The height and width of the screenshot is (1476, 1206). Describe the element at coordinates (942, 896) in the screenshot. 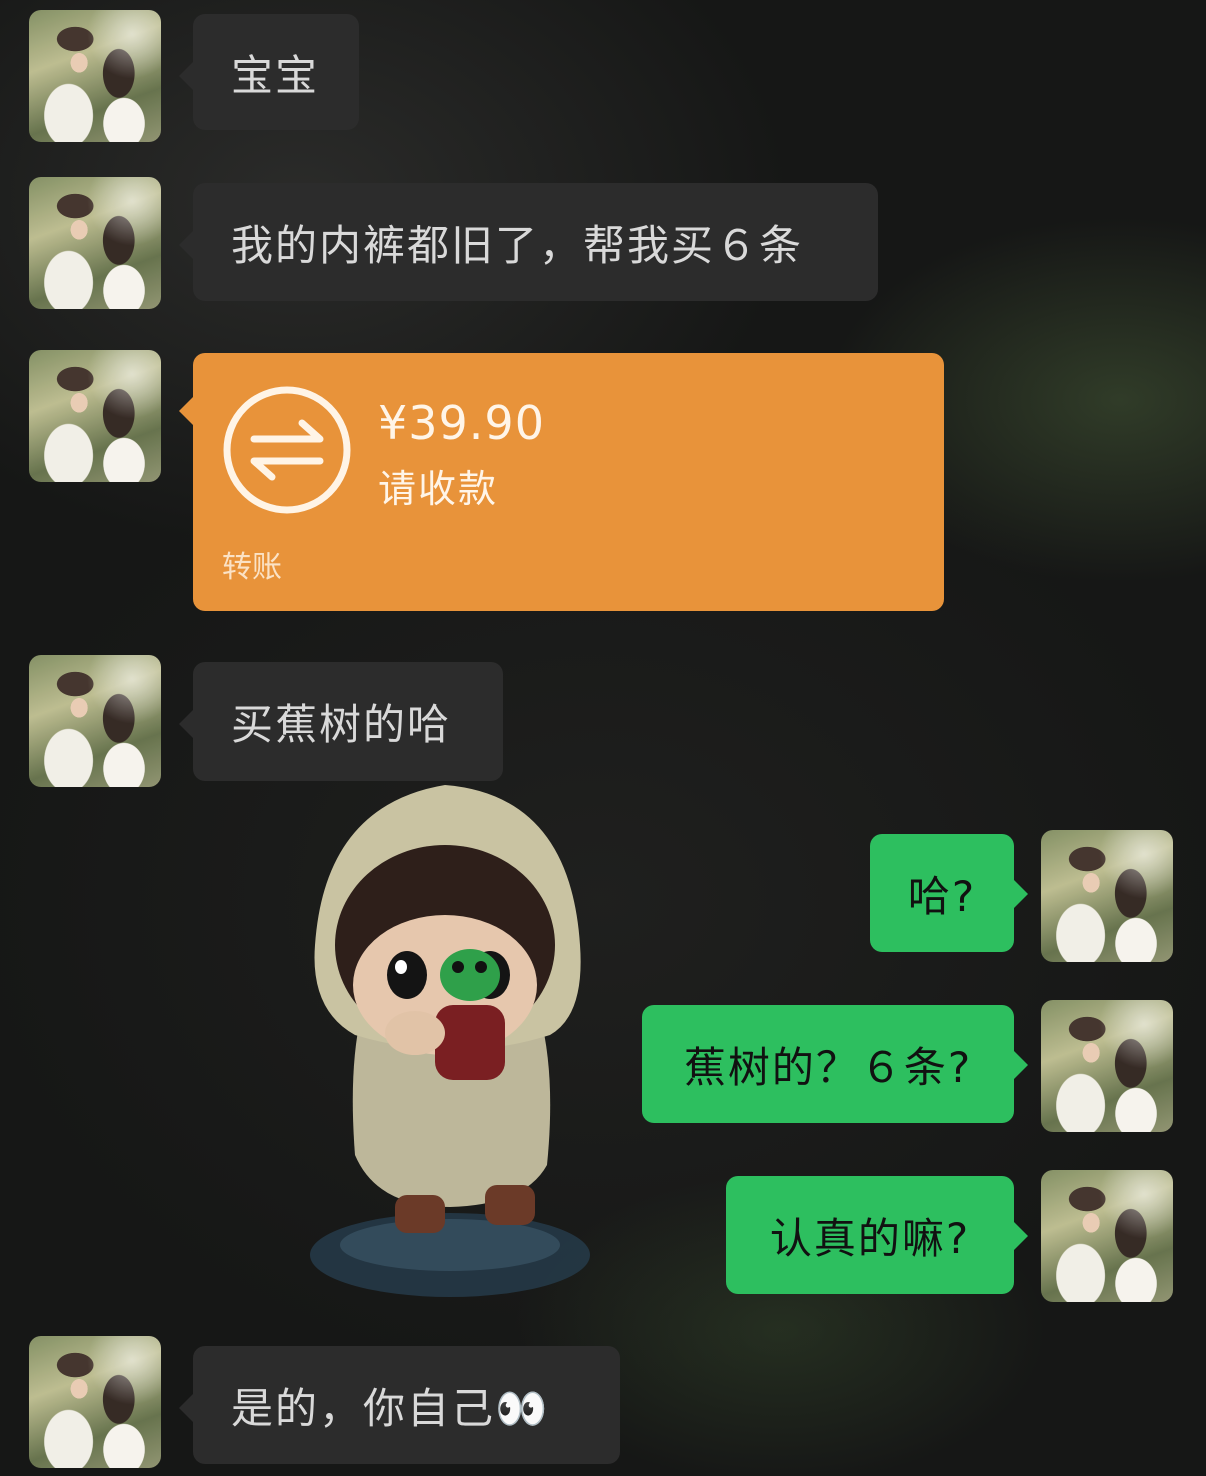

I see `message-text: 哈?` at that location.